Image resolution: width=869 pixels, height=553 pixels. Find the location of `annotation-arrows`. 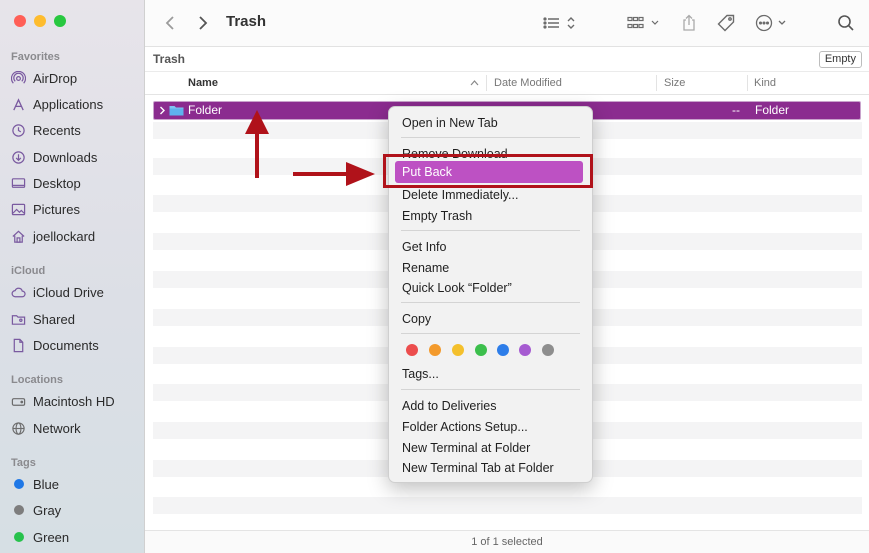

annotation-arrows is located at coordinates (310, 148).